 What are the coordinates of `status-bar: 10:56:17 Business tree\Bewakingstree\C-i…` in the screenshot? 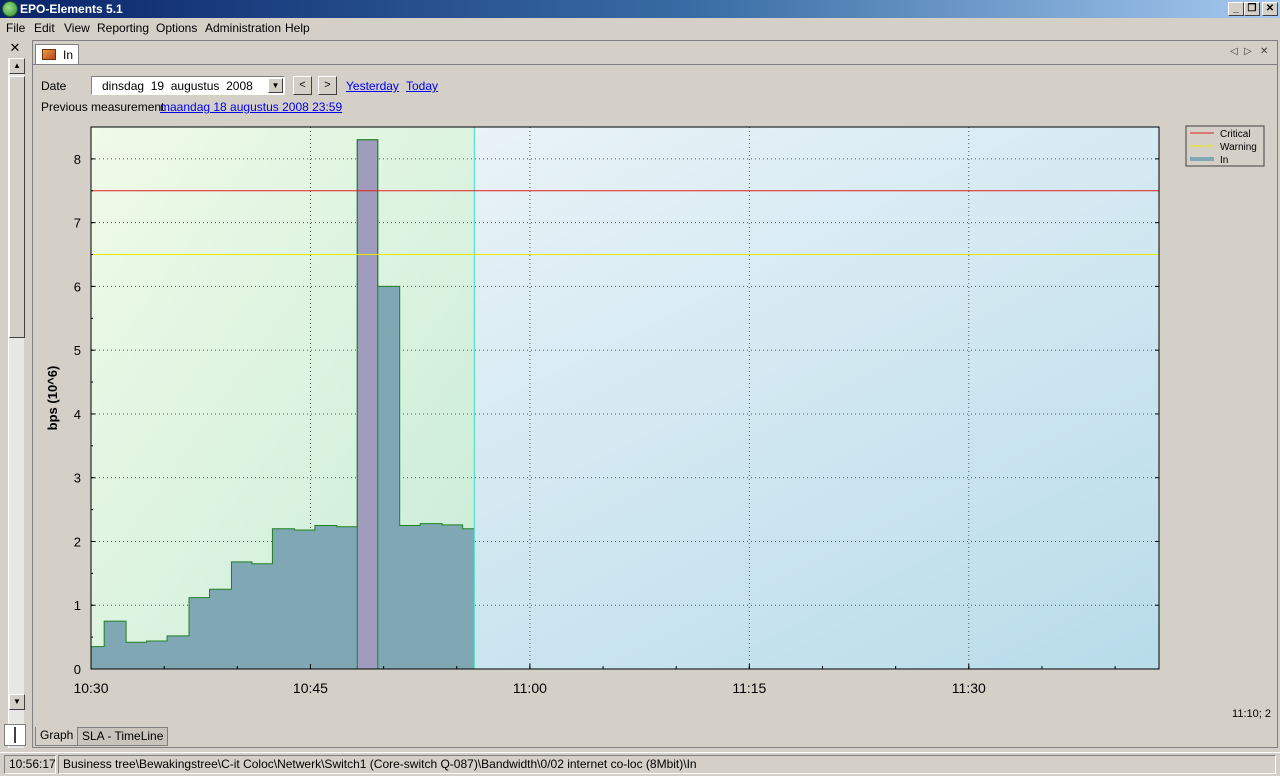 It's located at (640, 764).